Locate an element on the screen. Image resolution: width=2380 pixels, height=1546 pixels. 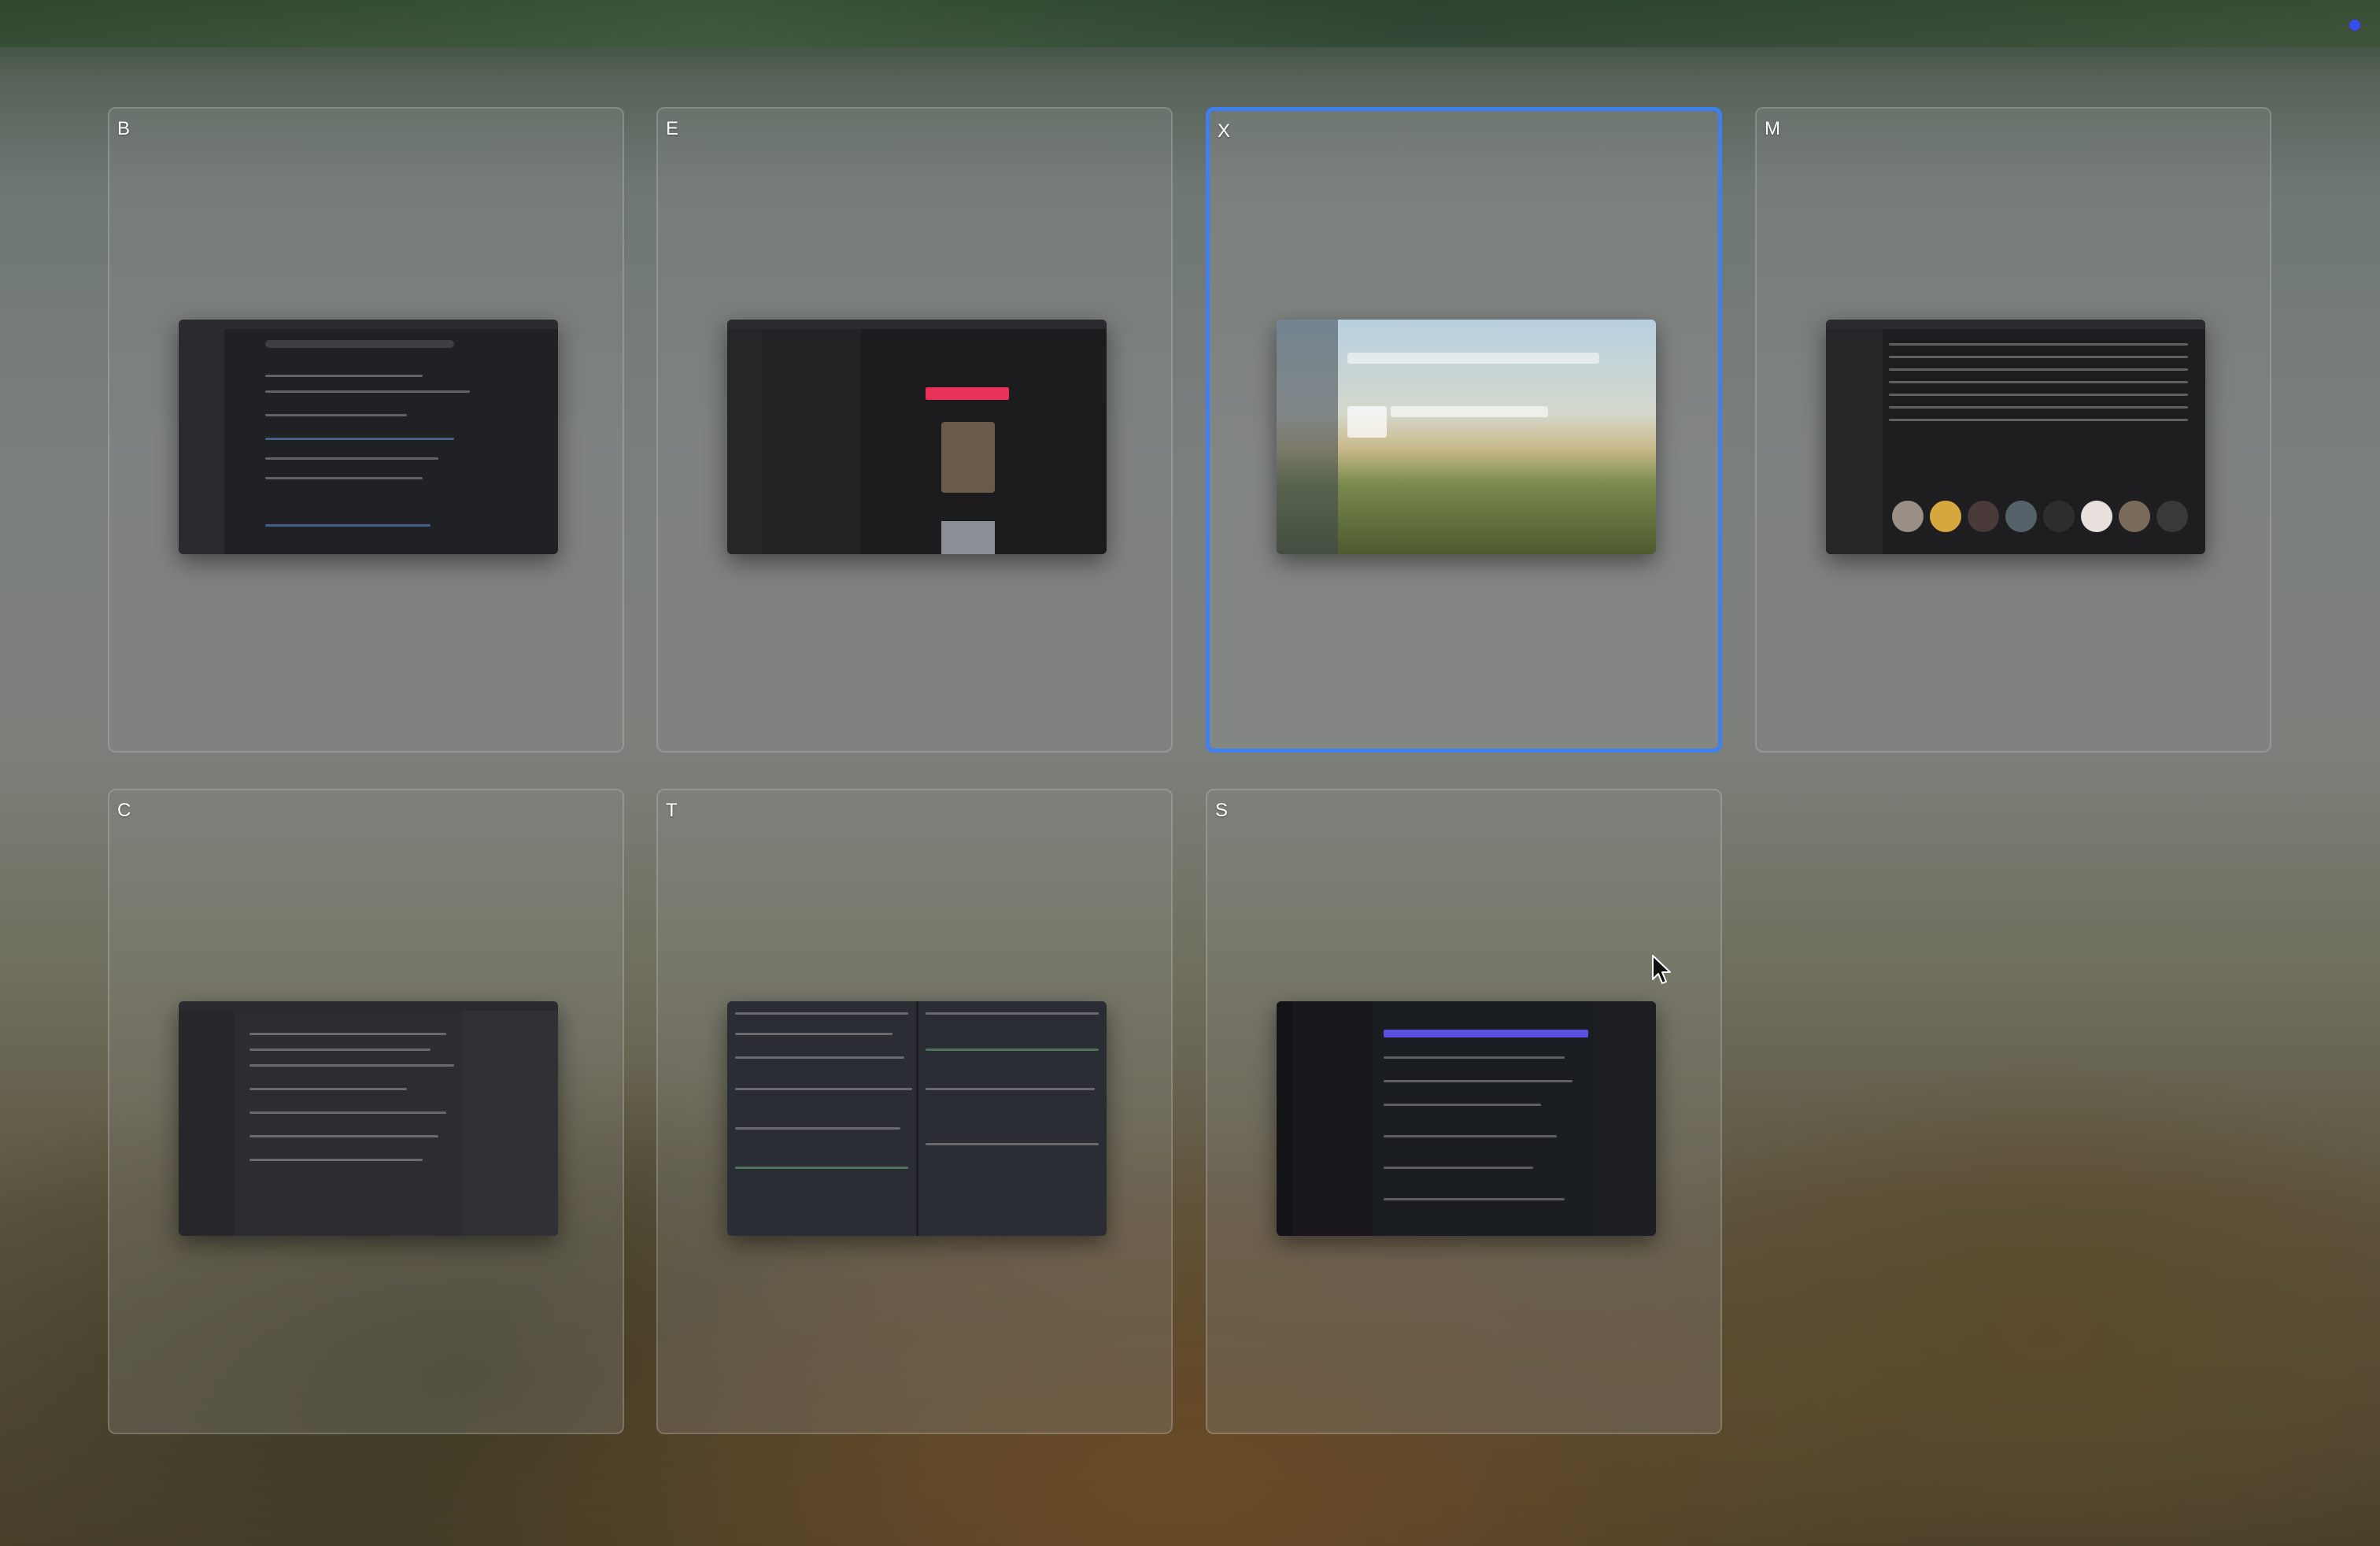
desktop-top-strip is located at coordinates (1190, 23).